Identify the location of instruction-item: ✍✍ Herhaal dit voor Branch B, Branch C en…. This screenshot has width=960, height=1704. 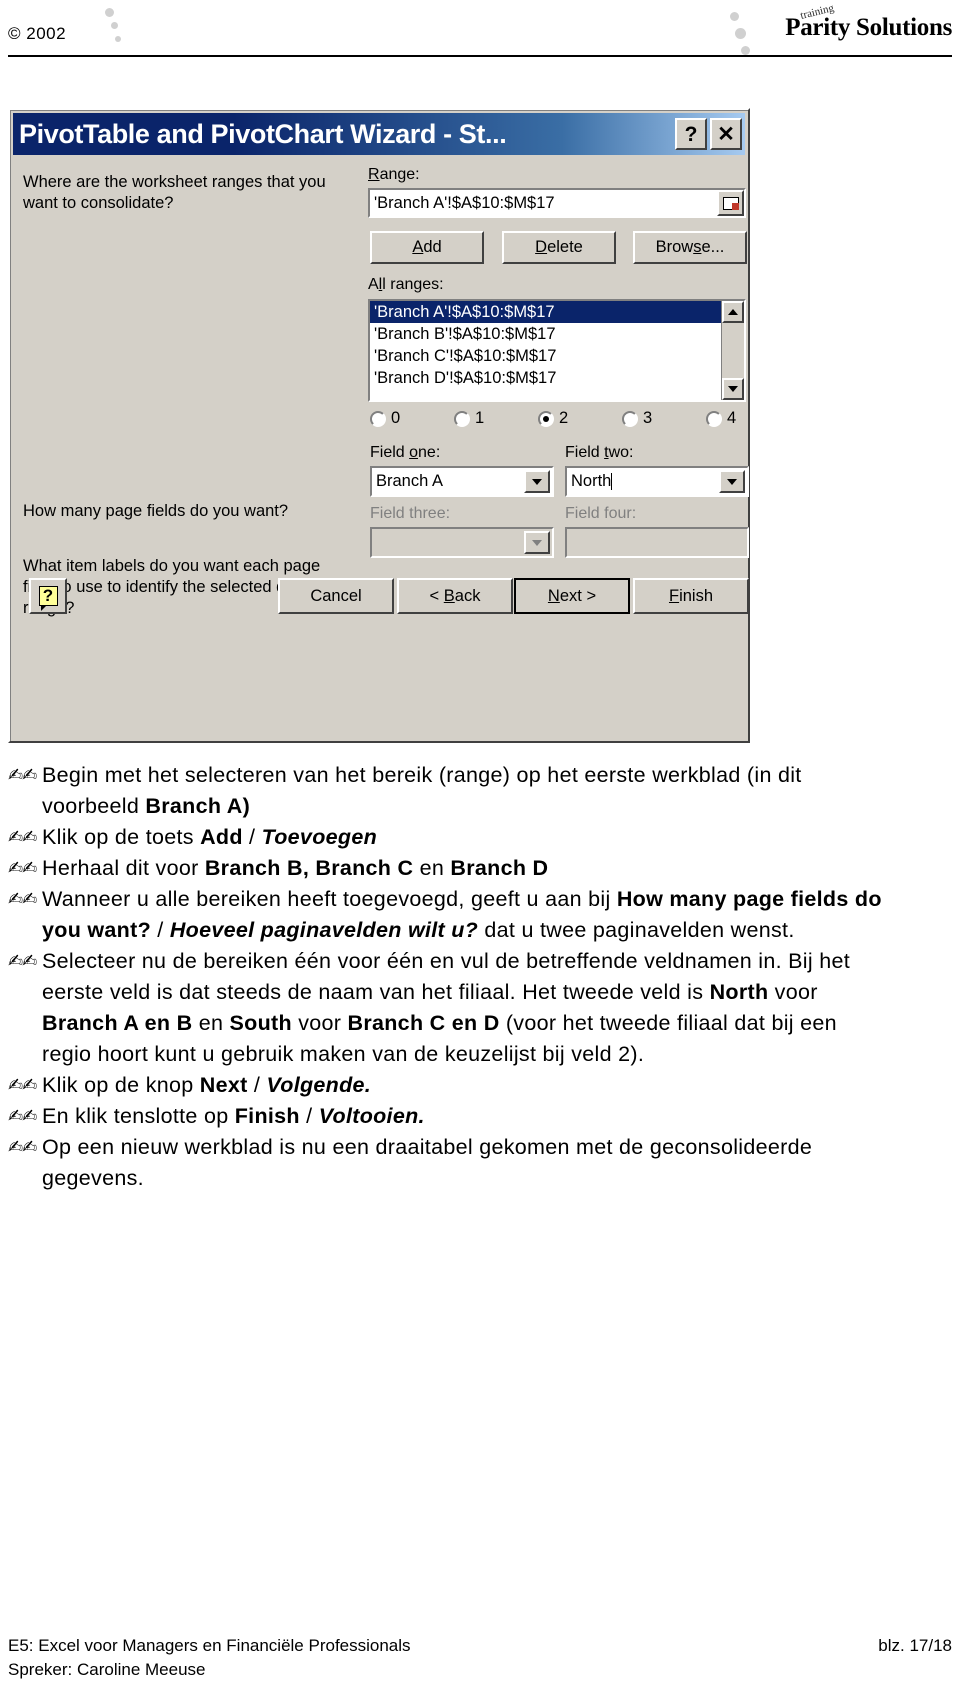
(448, 868).